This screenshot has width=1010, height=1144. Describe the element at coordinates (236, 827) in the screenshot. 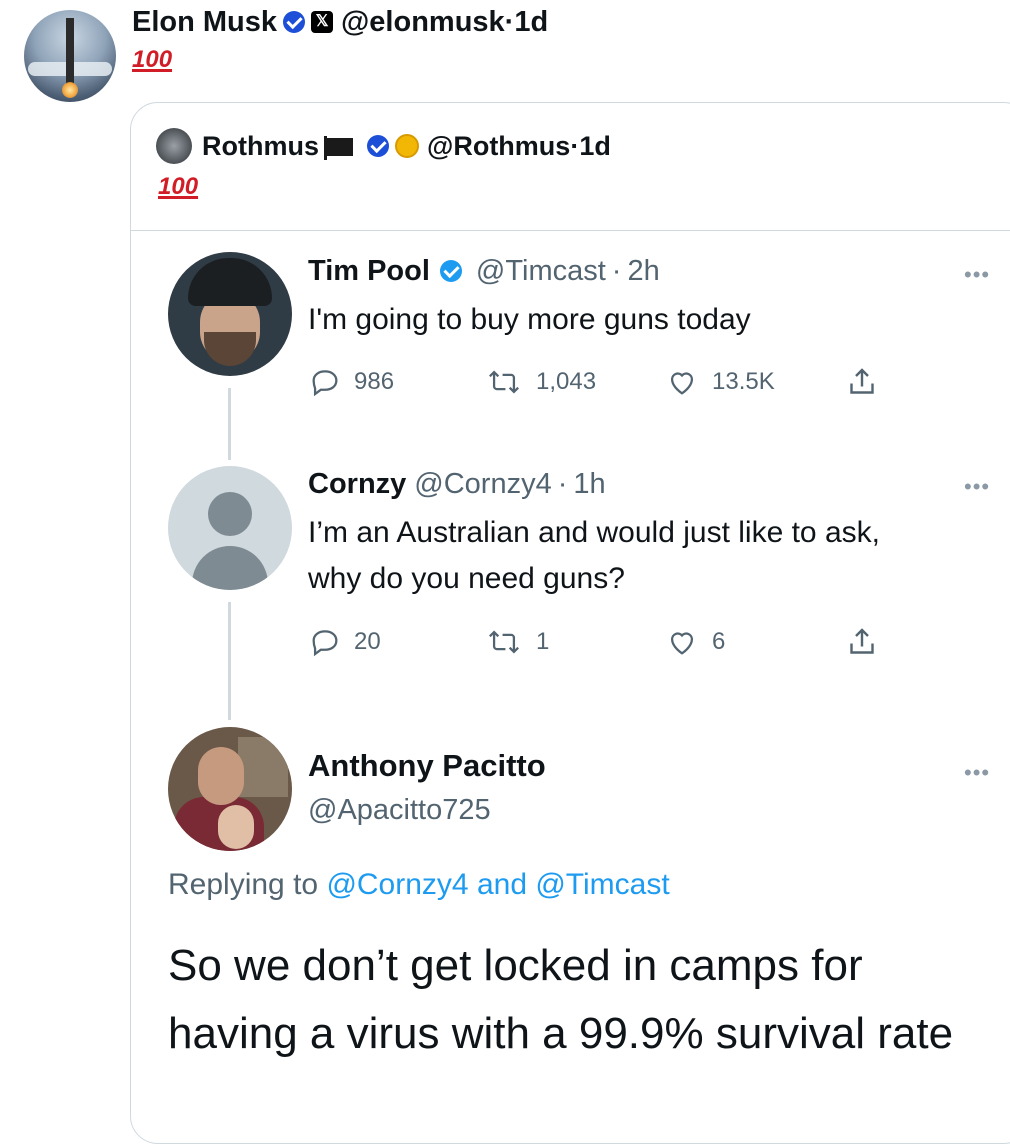

I see `avatar-child` at that location.